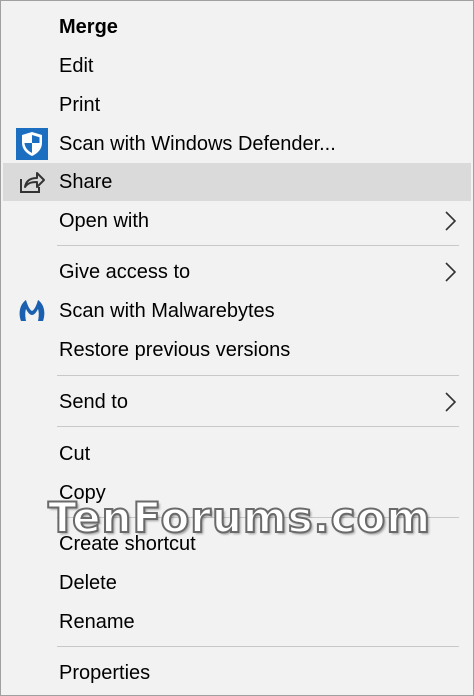  What do you see at coordinates (125, 271) in the screenshot?
I see `menu-item-give-access-label: Give access to` at bounding box center [125, 271].